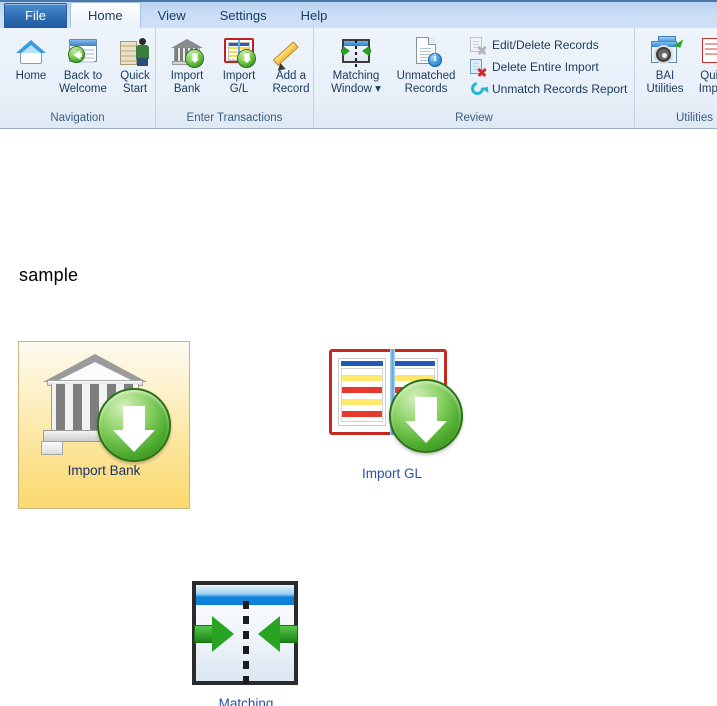  Describe the element at coordinates (666, 51) in the screenshot. I see `bai-utilities-icon` at that location.